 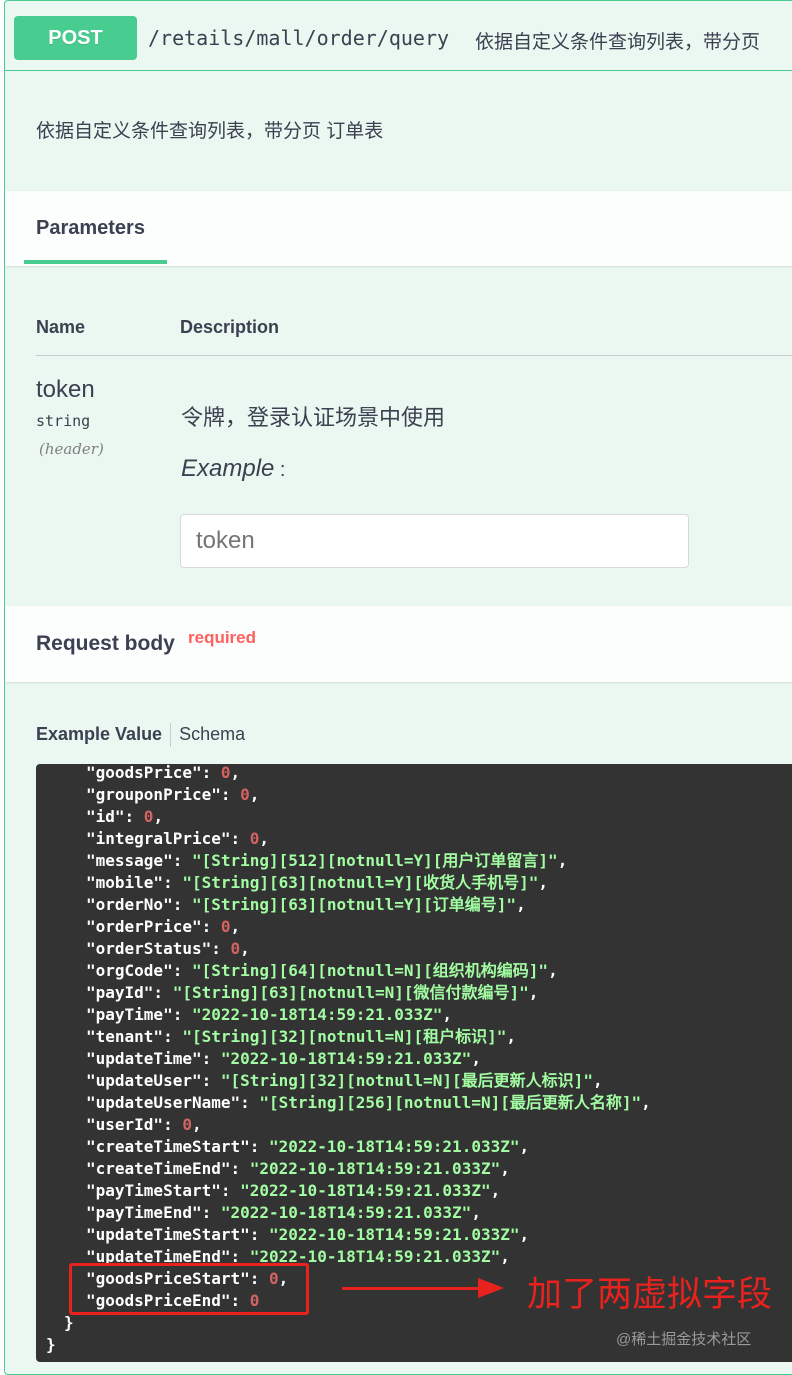 I want to click on json-key: "orderPrice":, so click(x=153, y=926).